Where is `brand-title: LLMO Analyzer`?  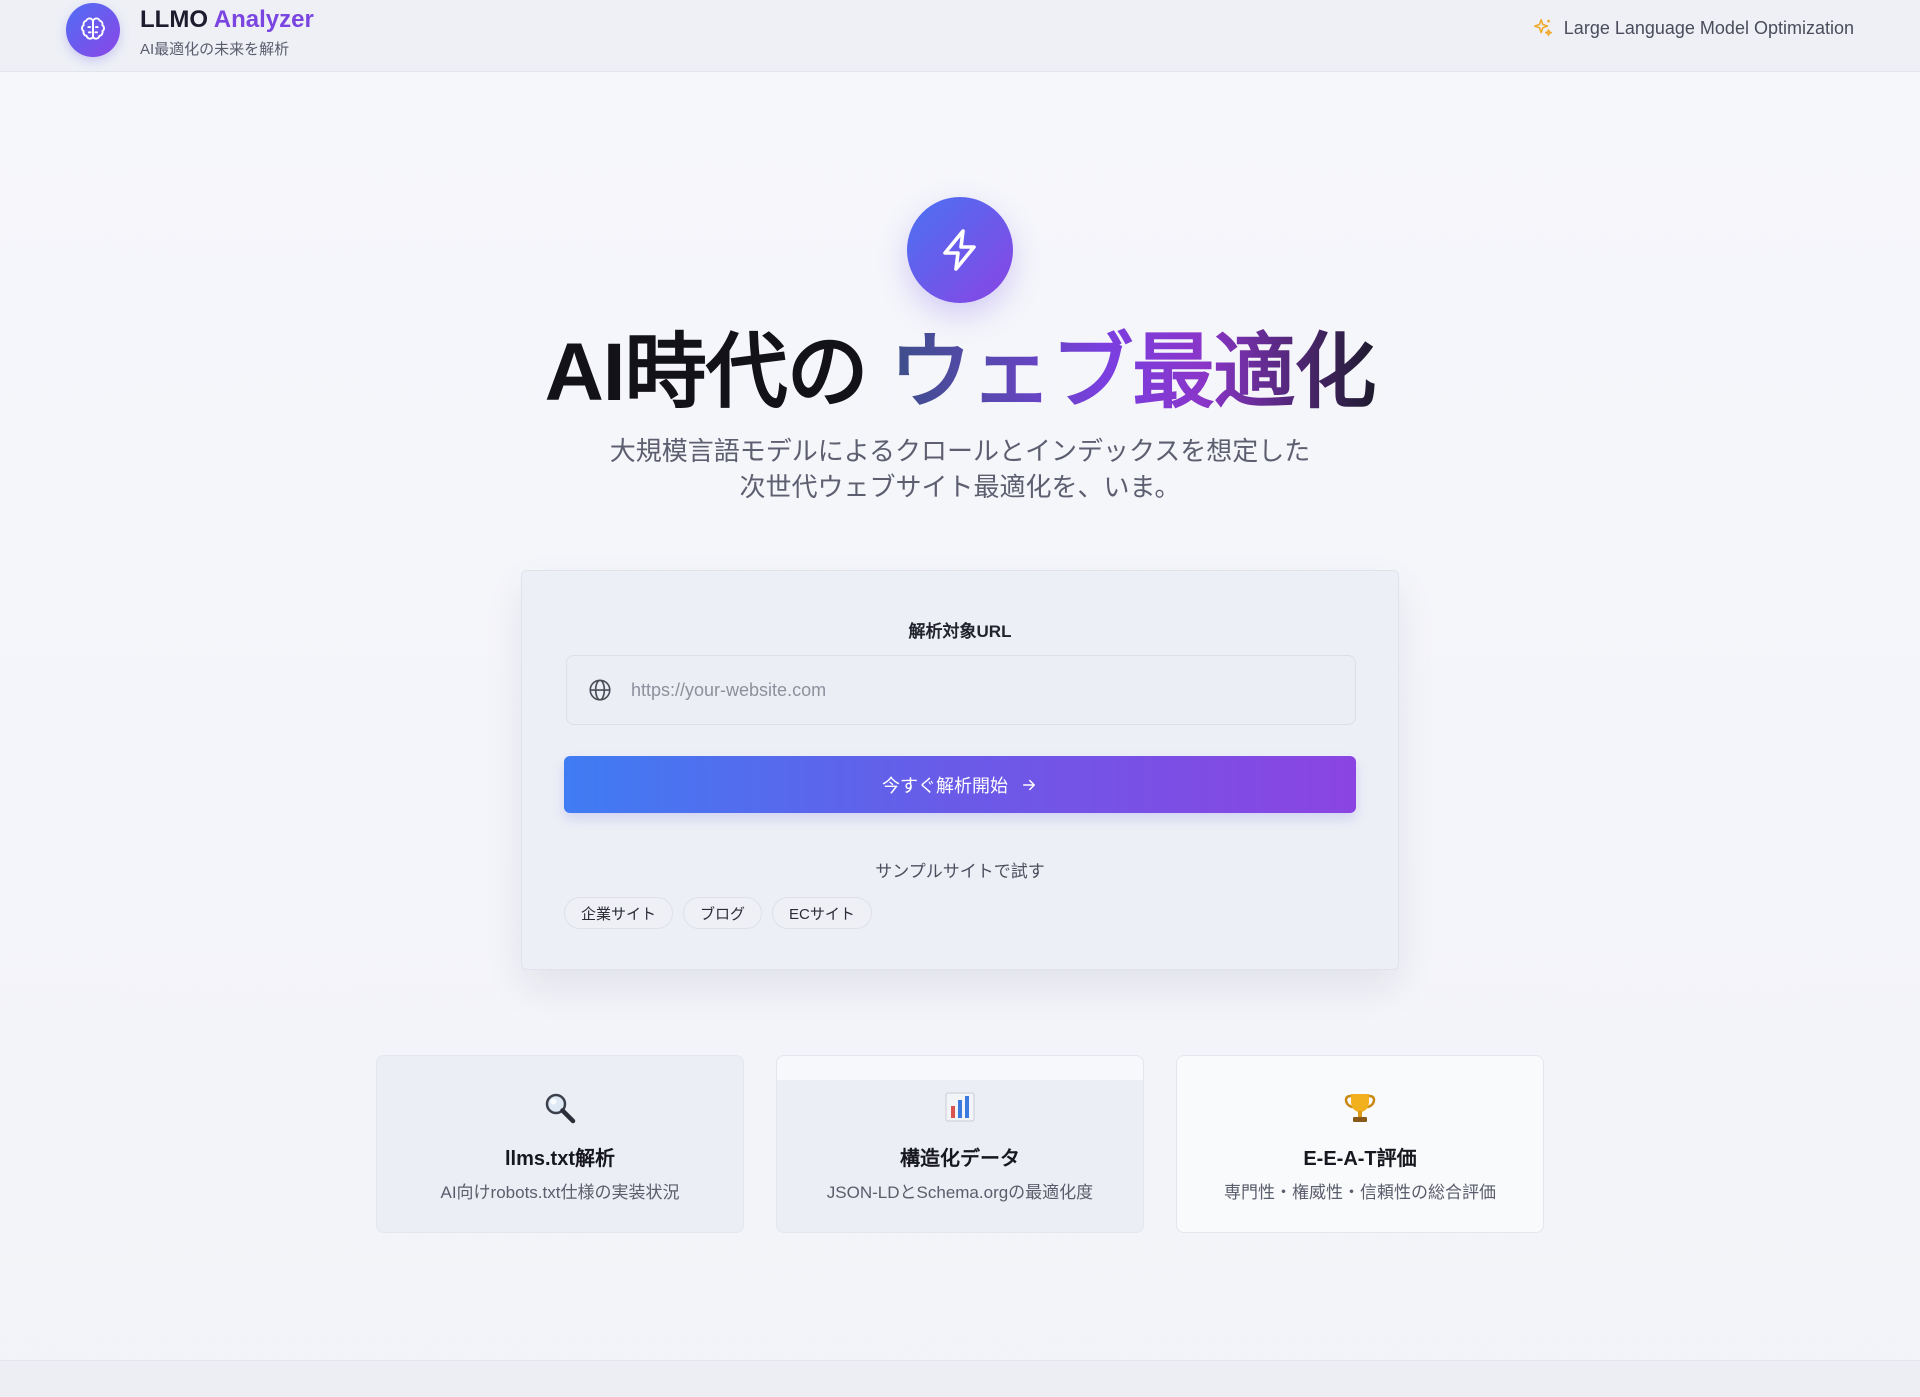 brand-title: LLMO Analyzer is located at coordinates (227, 20).